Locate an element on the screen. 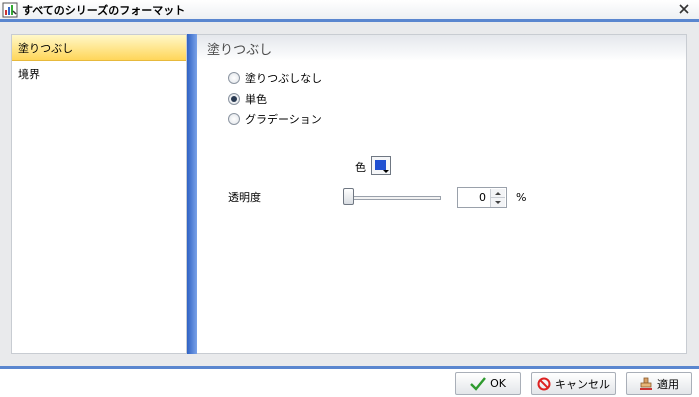 Image resolution: width=699 pixels, height=397 pixels. category-item-border: 境界 is located at coordinates (99, 74).